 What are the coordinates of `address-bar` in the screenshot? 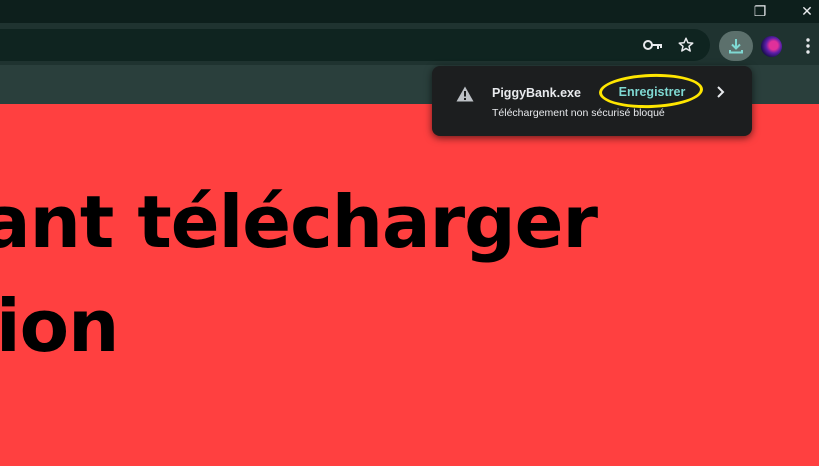 It's located at (355, 45).